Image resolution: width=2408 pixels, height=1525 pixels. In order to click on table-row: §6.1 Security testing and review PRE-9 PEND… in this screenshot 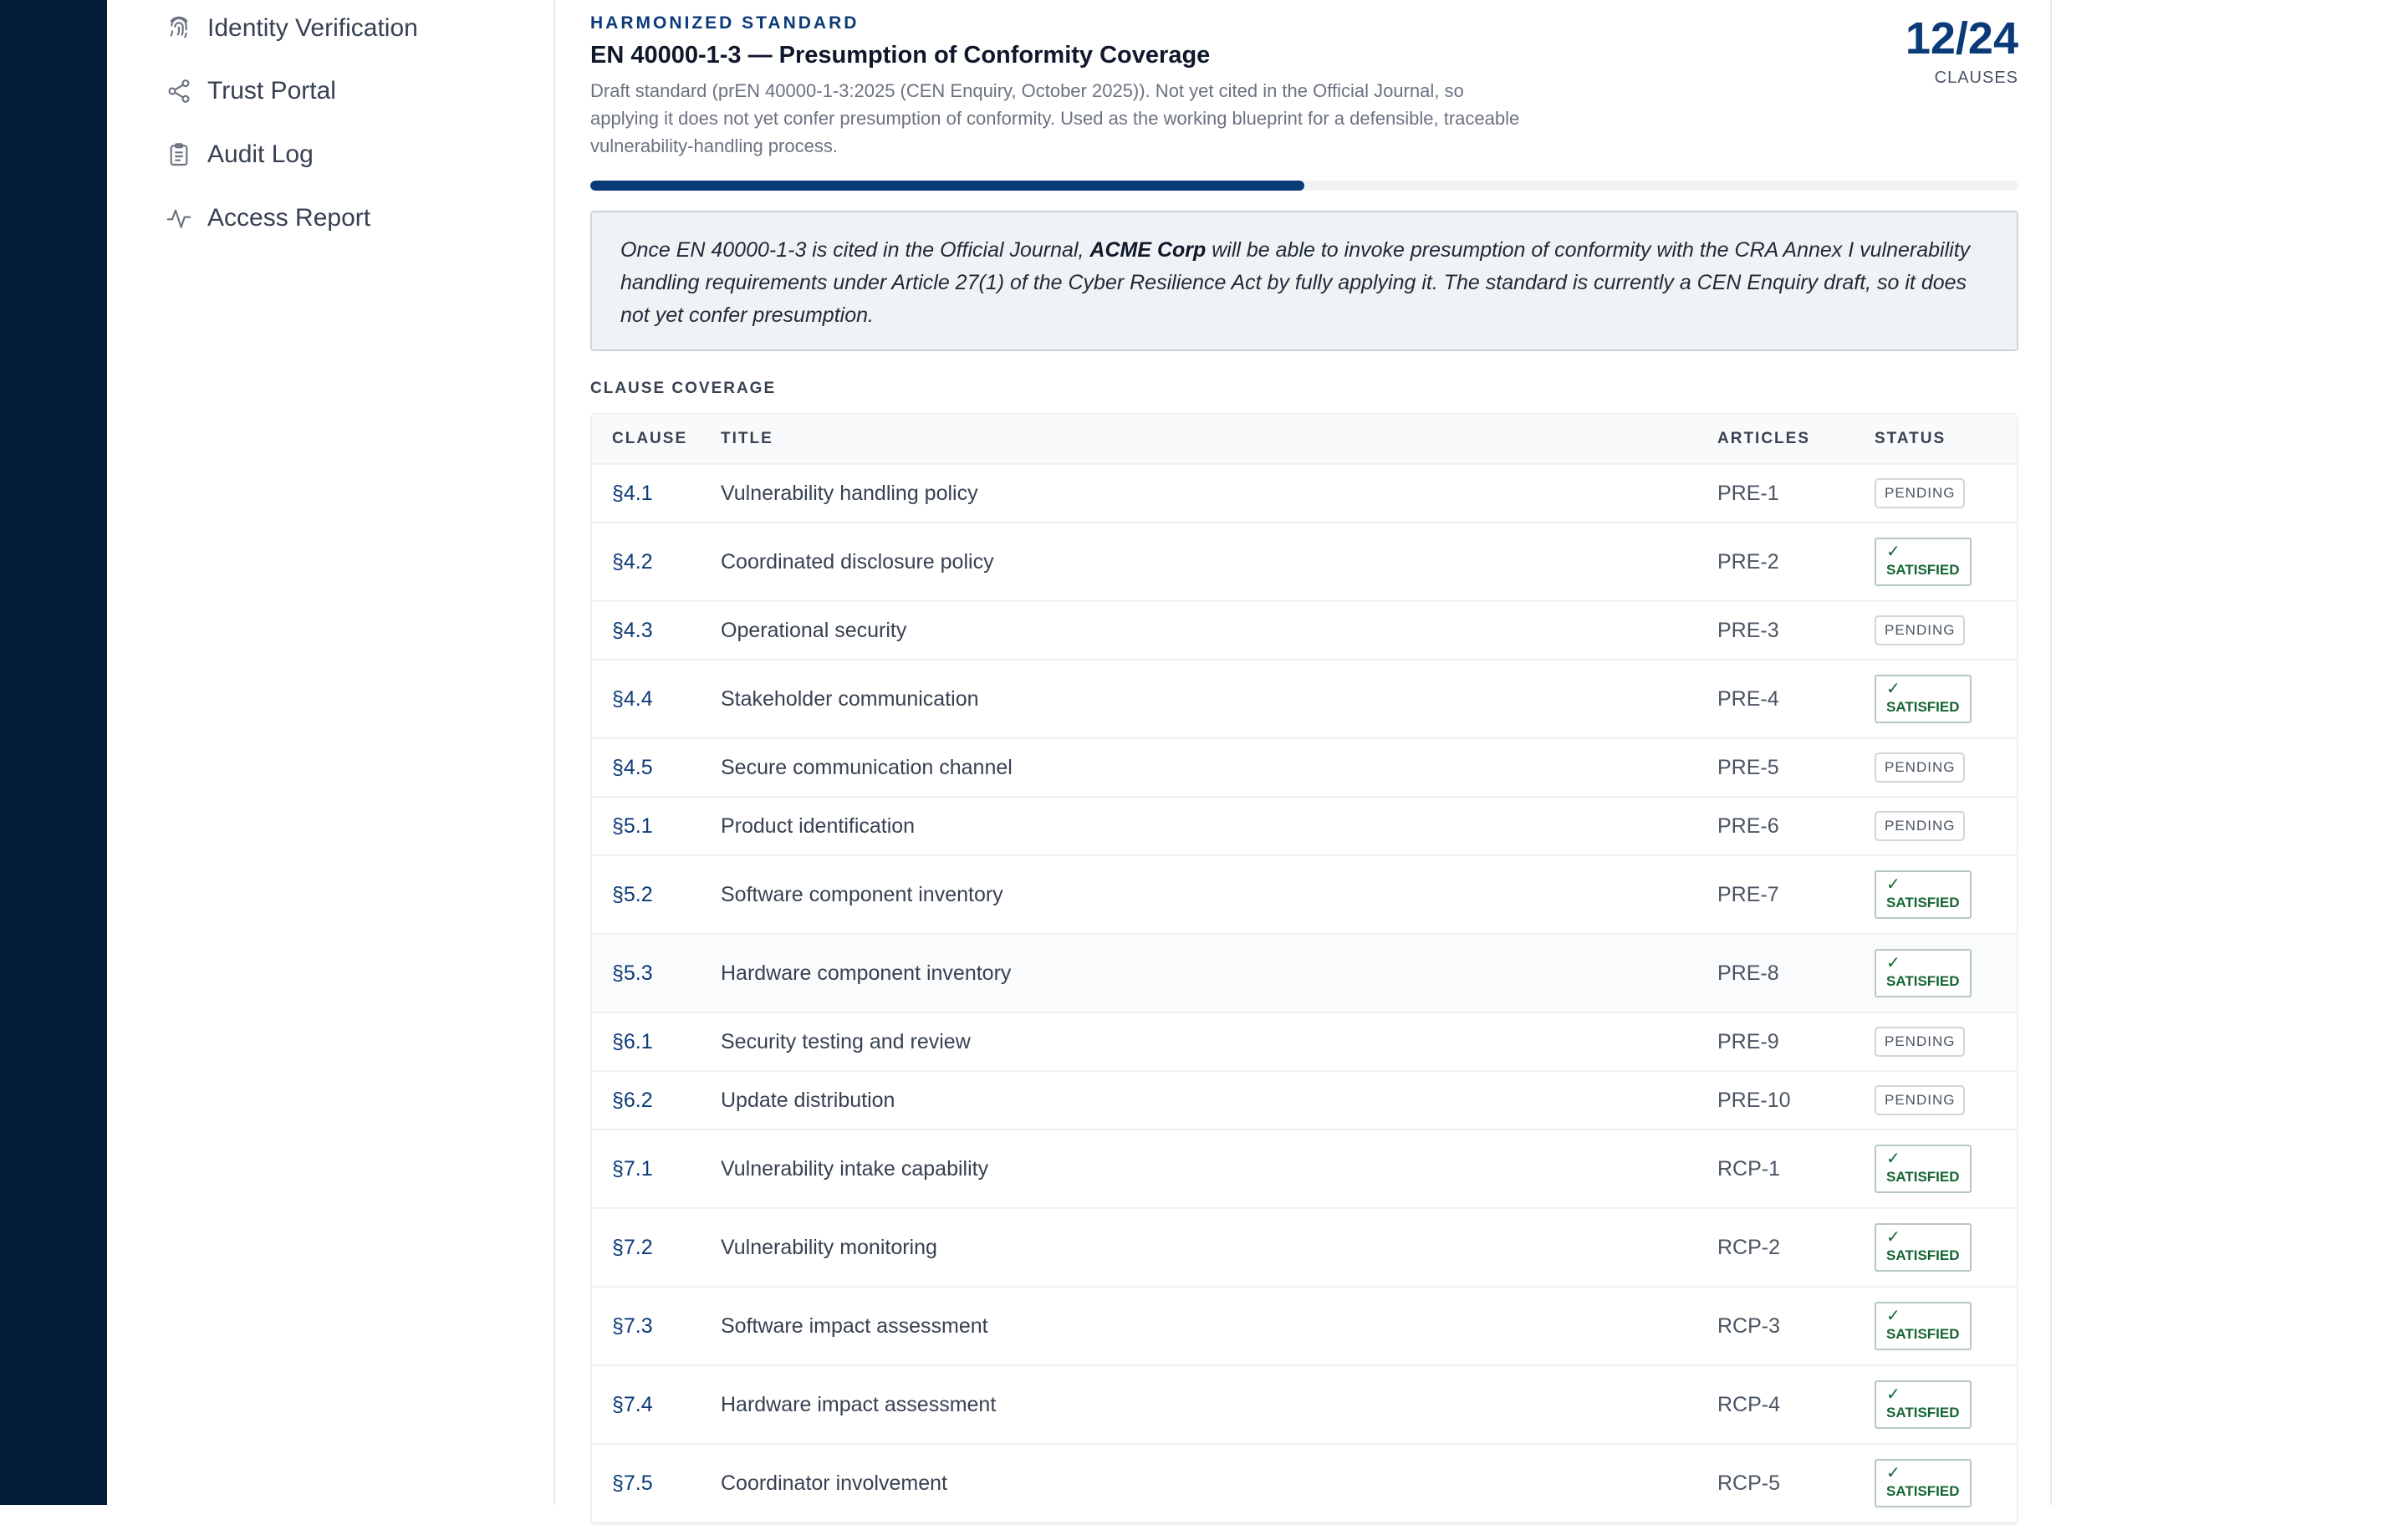, I will do `click(1305, 1042)`.